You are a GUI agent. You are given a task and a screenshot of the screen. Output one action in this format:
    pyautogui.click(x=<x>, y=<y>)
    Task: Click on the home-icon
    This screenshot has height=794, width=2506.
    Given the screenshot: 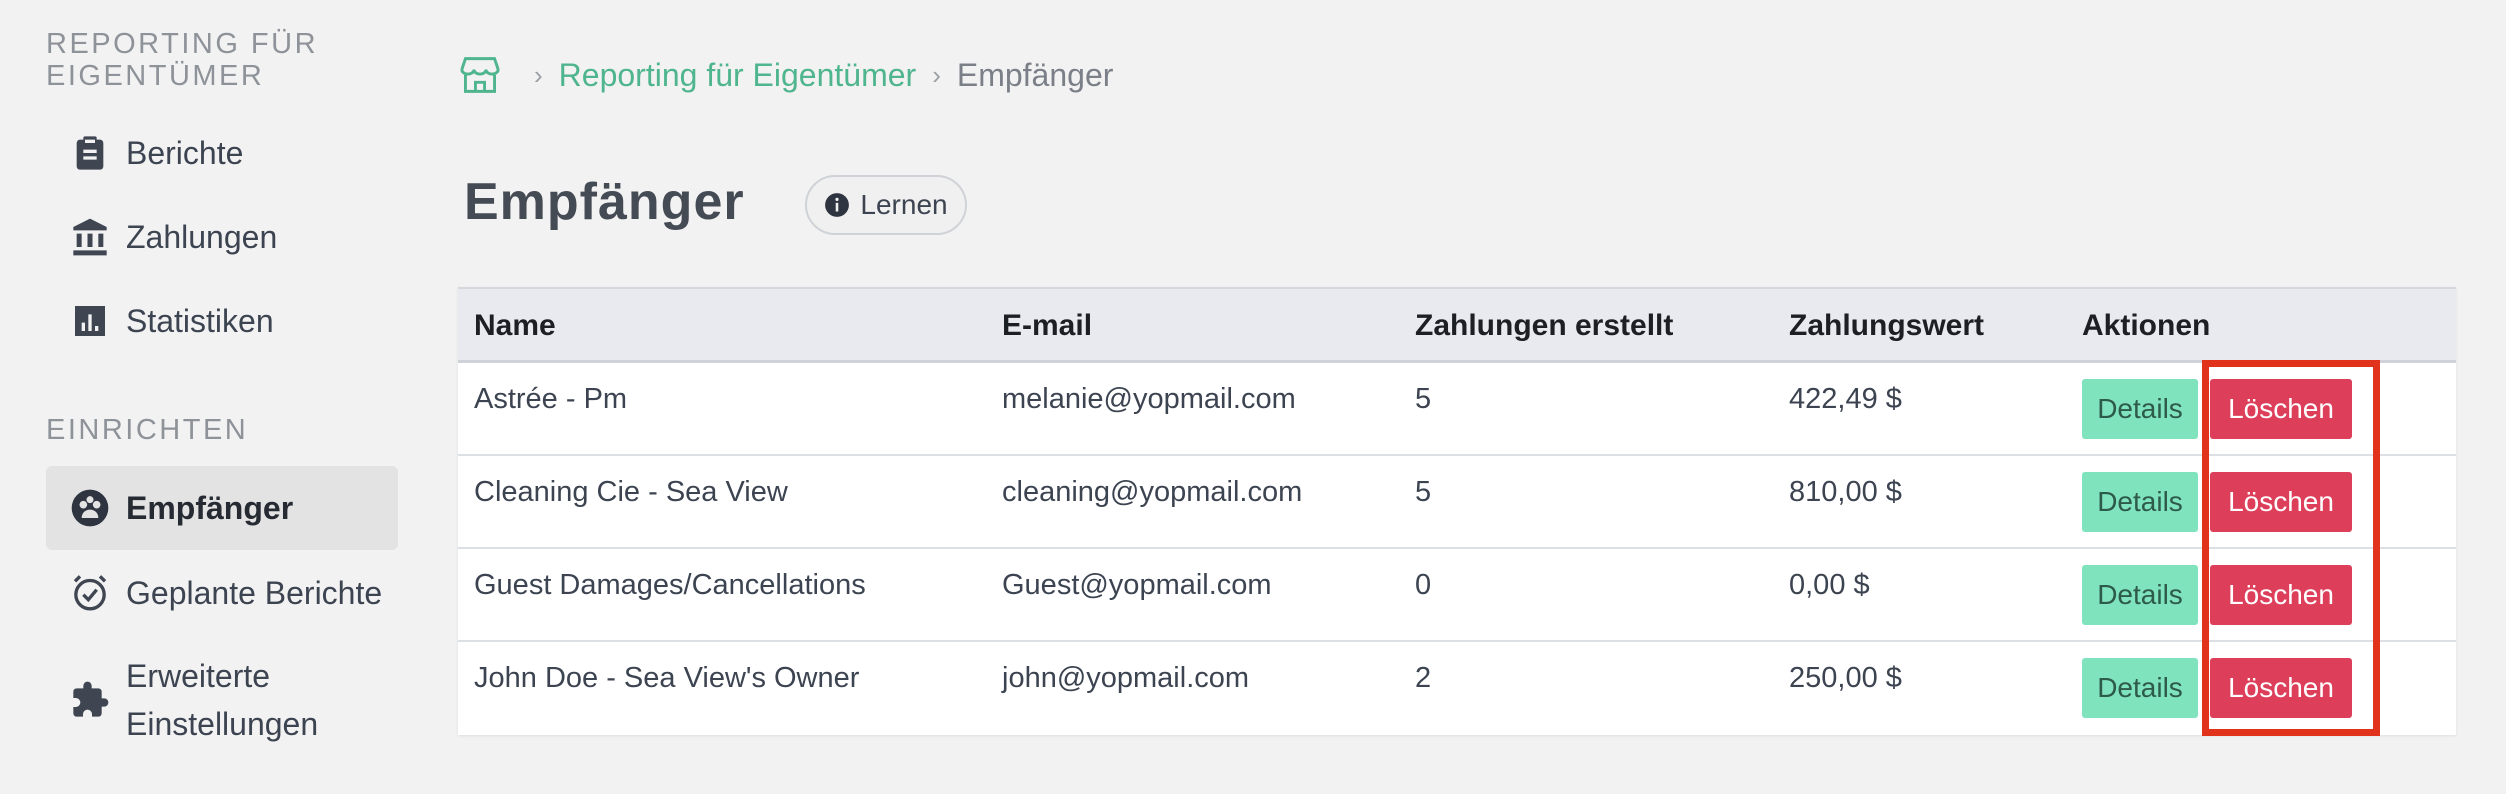 What is the action you would take?
    pyautogui.click(x=480, y=75)
    